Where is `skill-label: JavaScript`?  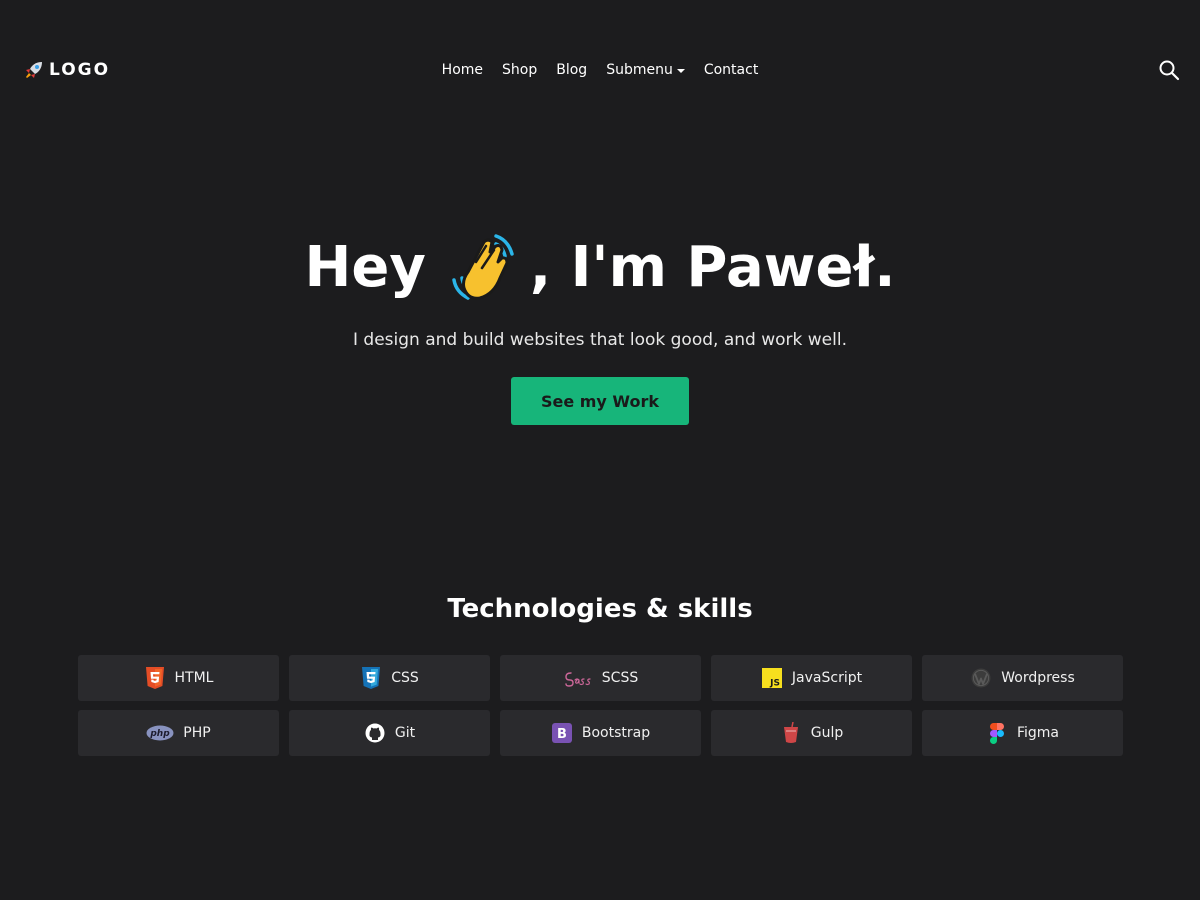 skill-label: JavaScript is located at coordinates (827, 678).